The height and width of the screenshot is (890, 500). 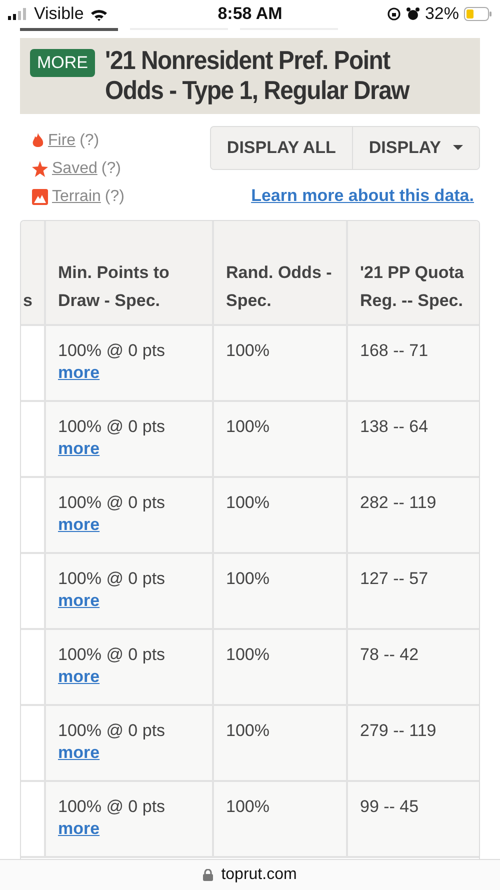 What do you see at coordinates (69, 29) in the screenshot?
I see `tab-indicator` at bounding box center [69, 29].